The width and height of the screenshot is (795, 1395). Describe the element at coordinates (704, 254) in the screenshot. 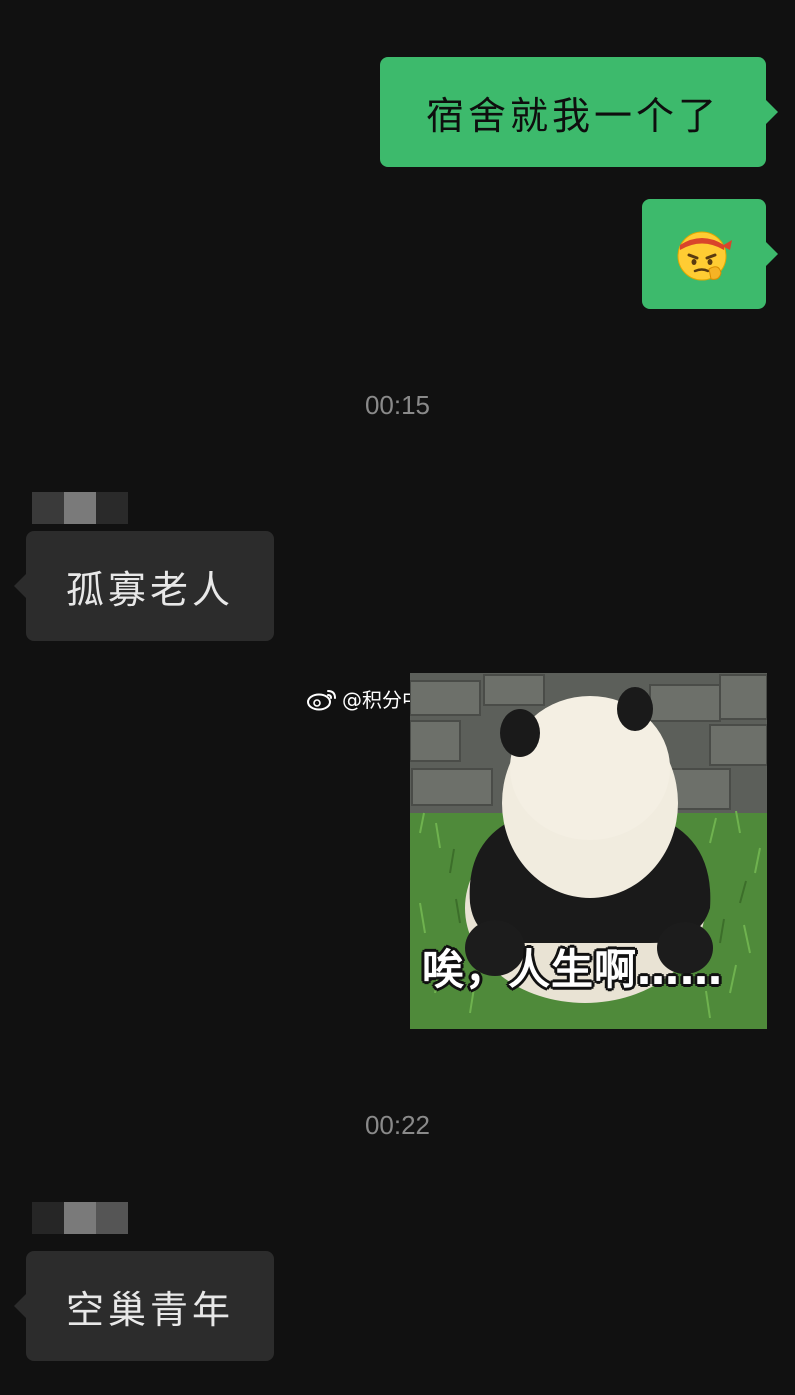

I see `thinking-headband-emoji-icon` at that location.